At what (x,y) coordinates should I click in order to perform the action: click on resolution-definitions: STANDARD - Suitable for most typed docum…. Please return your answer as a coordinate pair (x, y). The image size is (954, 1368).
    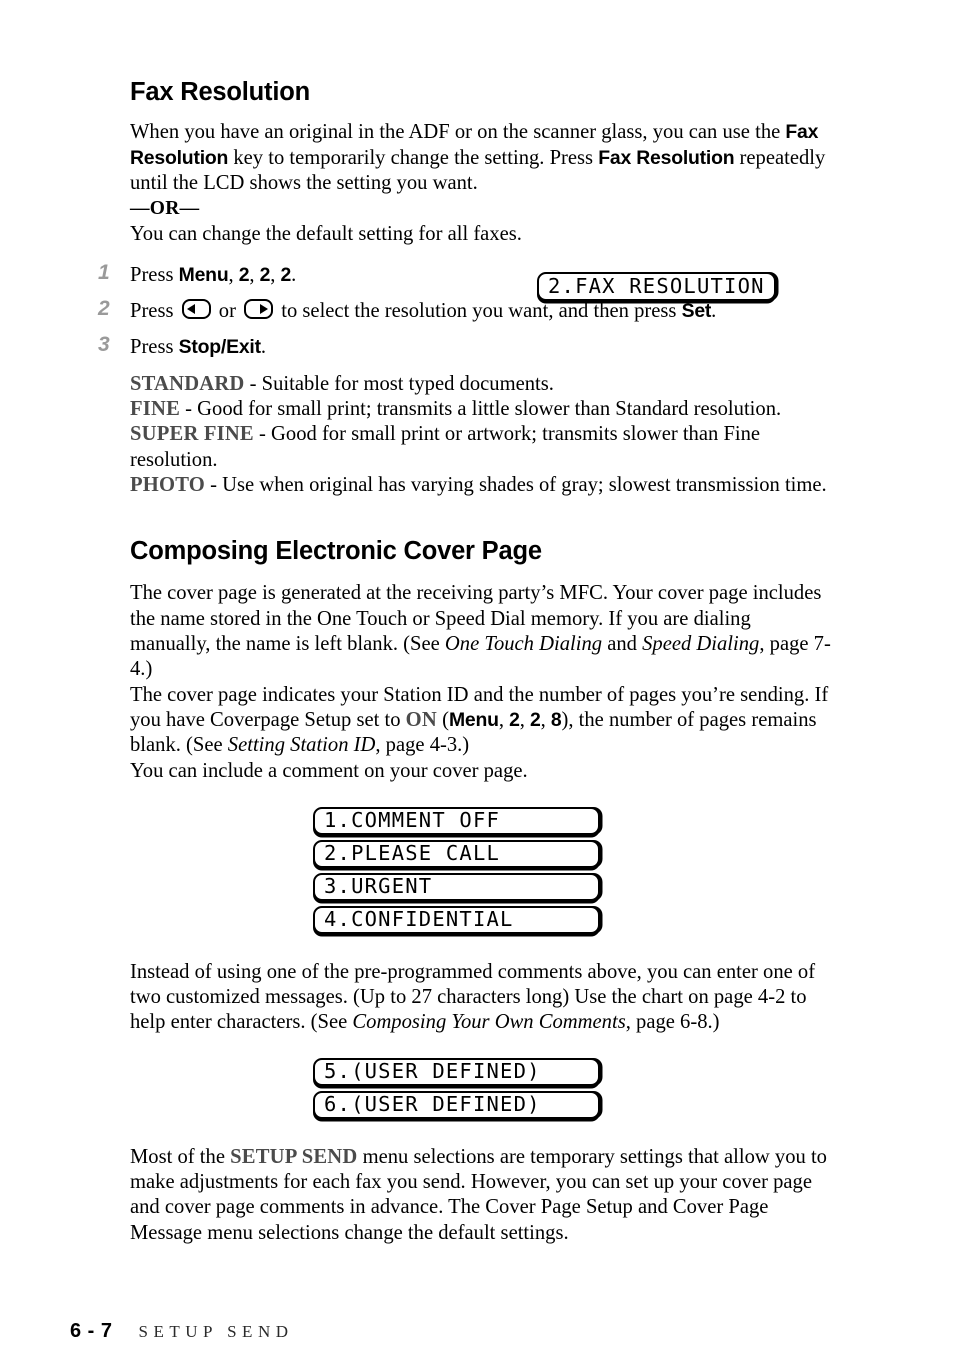
    Looking at the image, I should click on (482, 435).